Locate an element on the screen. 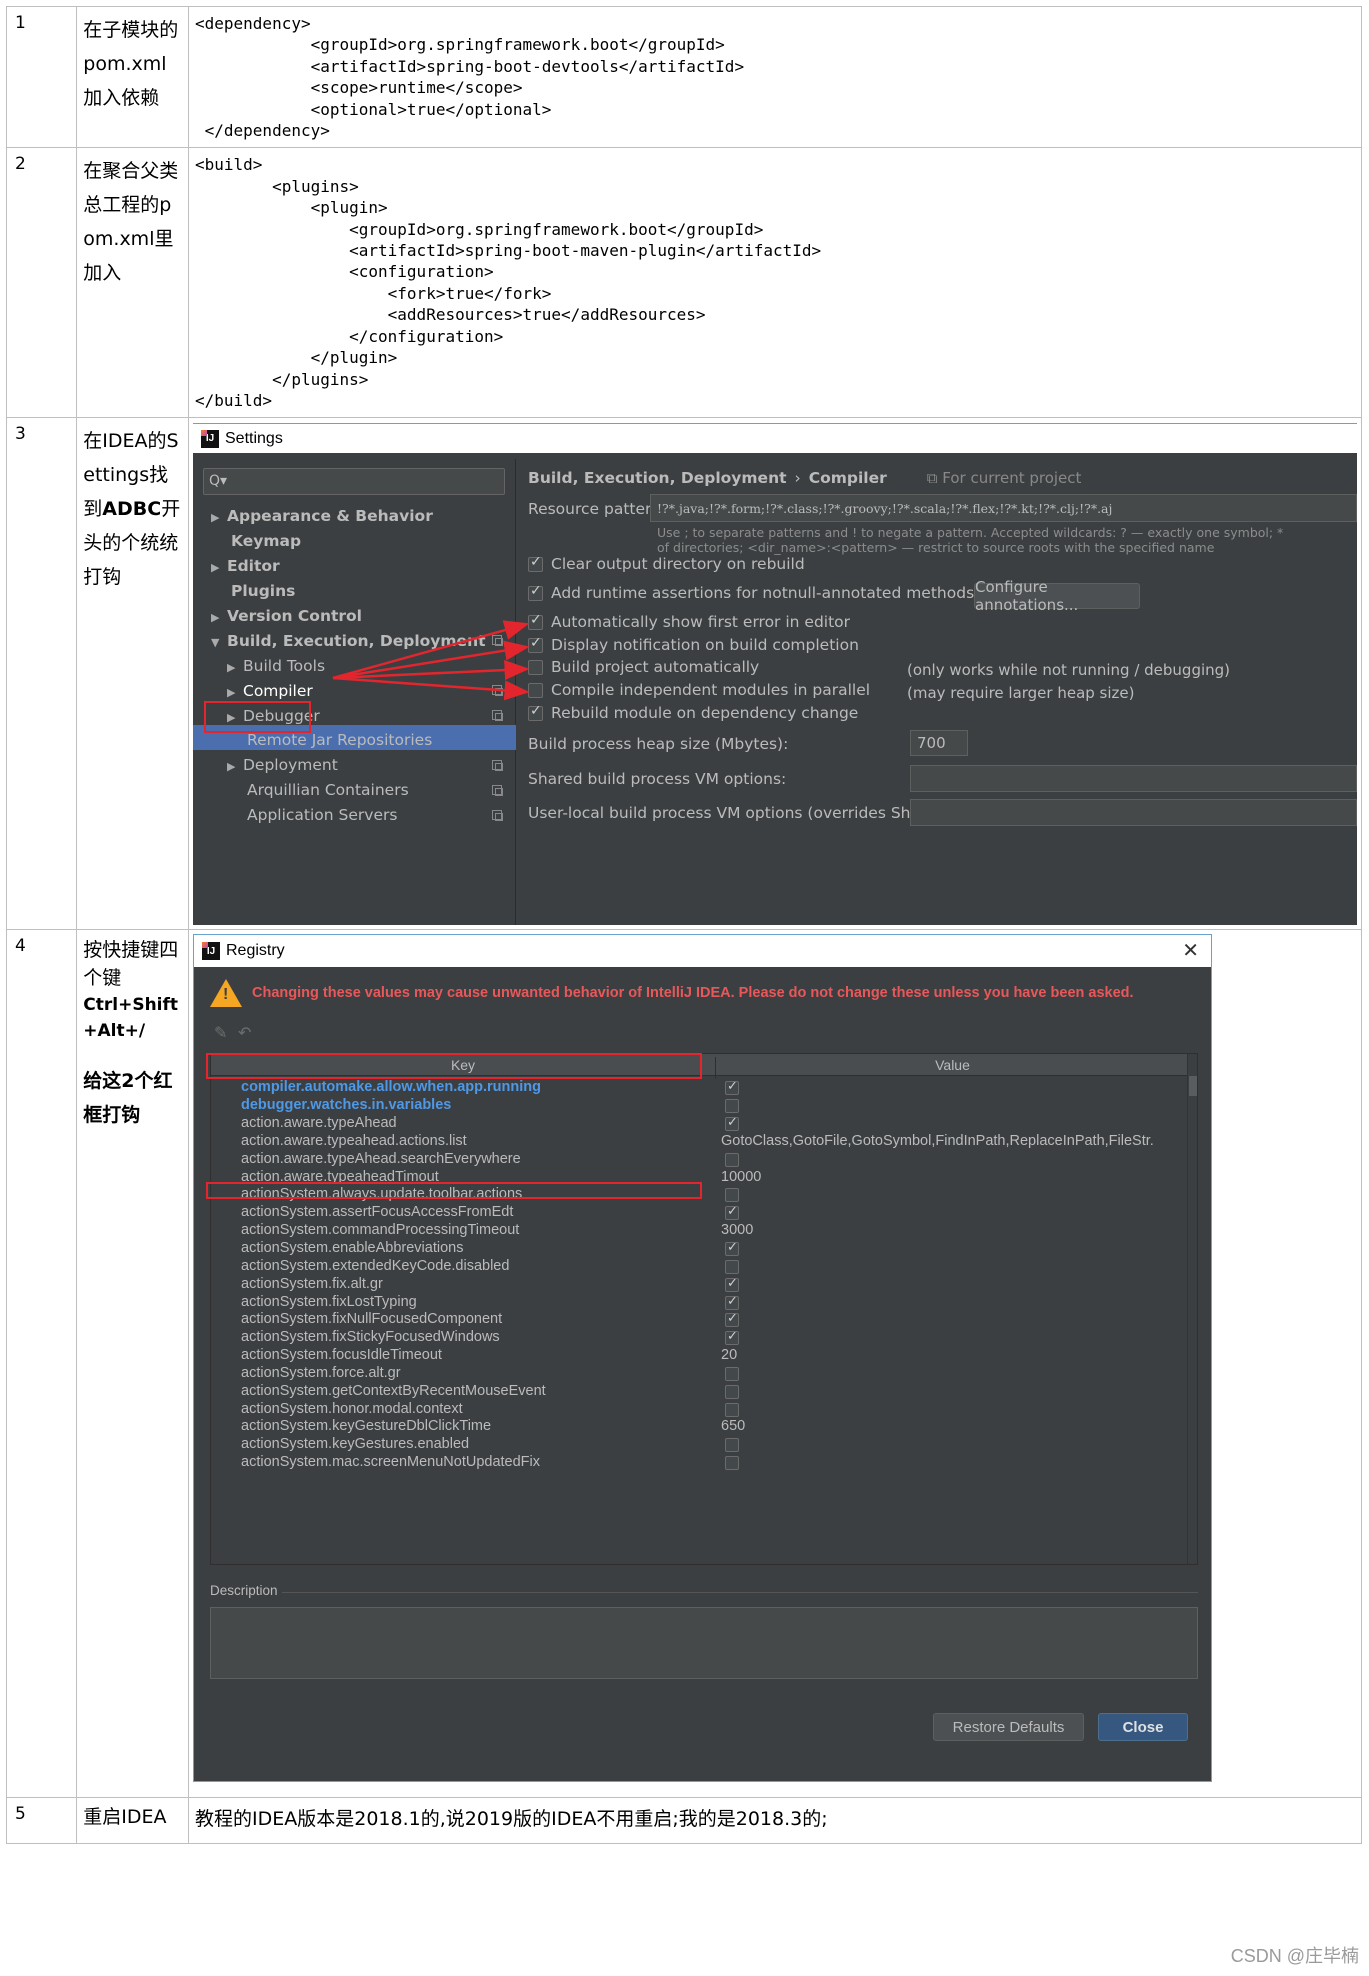  option-build-project-automatically: Build project automatically is located at coordinates (643, 667).